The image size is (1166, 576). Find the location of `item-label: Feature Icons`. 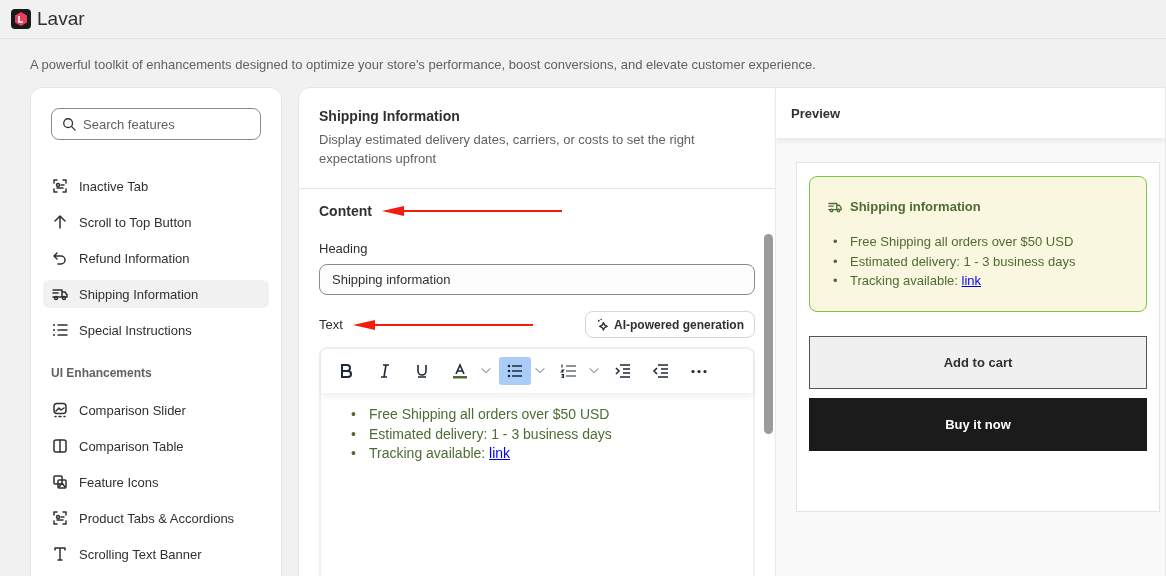

item-label: Feature Icons is located at coordinates (119, 482).